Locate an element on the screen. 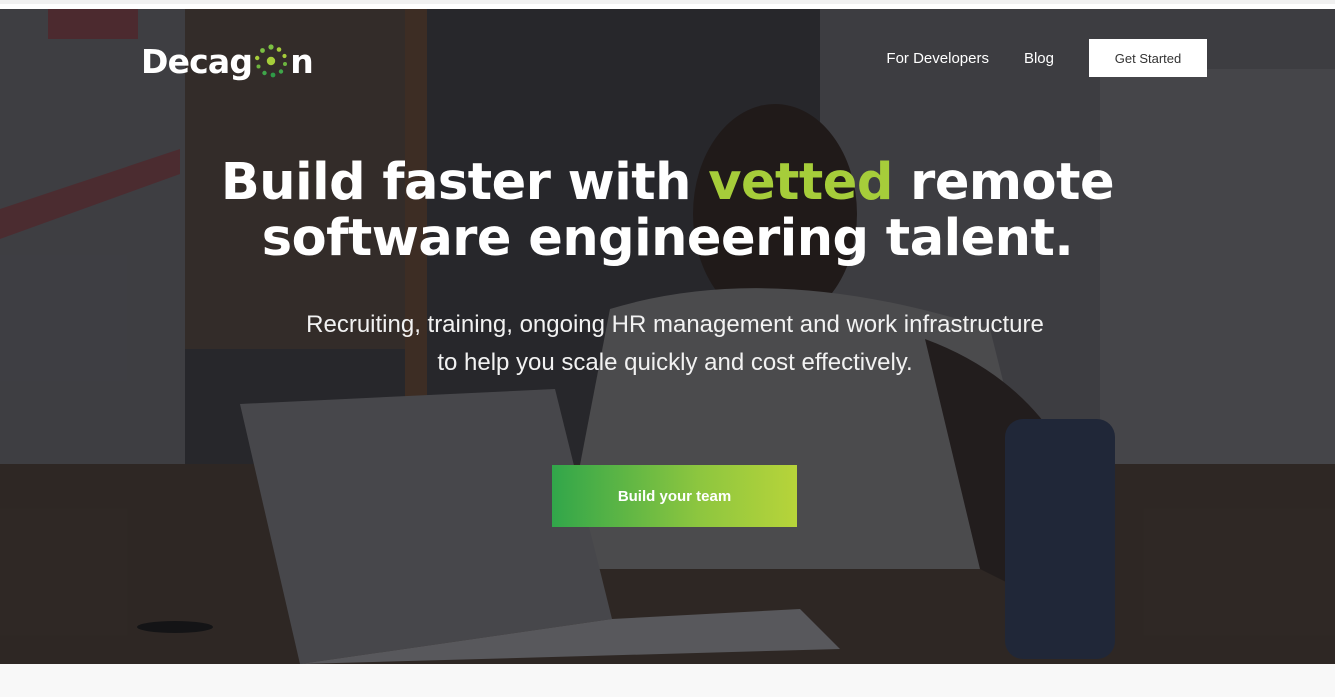  headline-line2: software engineering talent. is located at coordinates (667, 238).